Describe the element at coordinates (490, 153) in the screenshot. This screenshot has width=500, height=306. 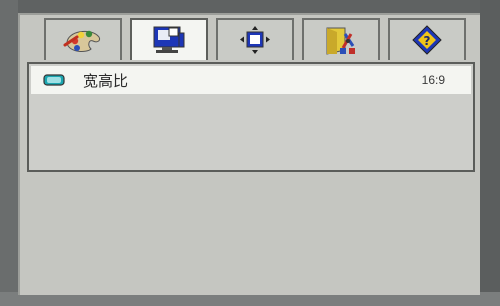
I see `screen-background-right` at that location.